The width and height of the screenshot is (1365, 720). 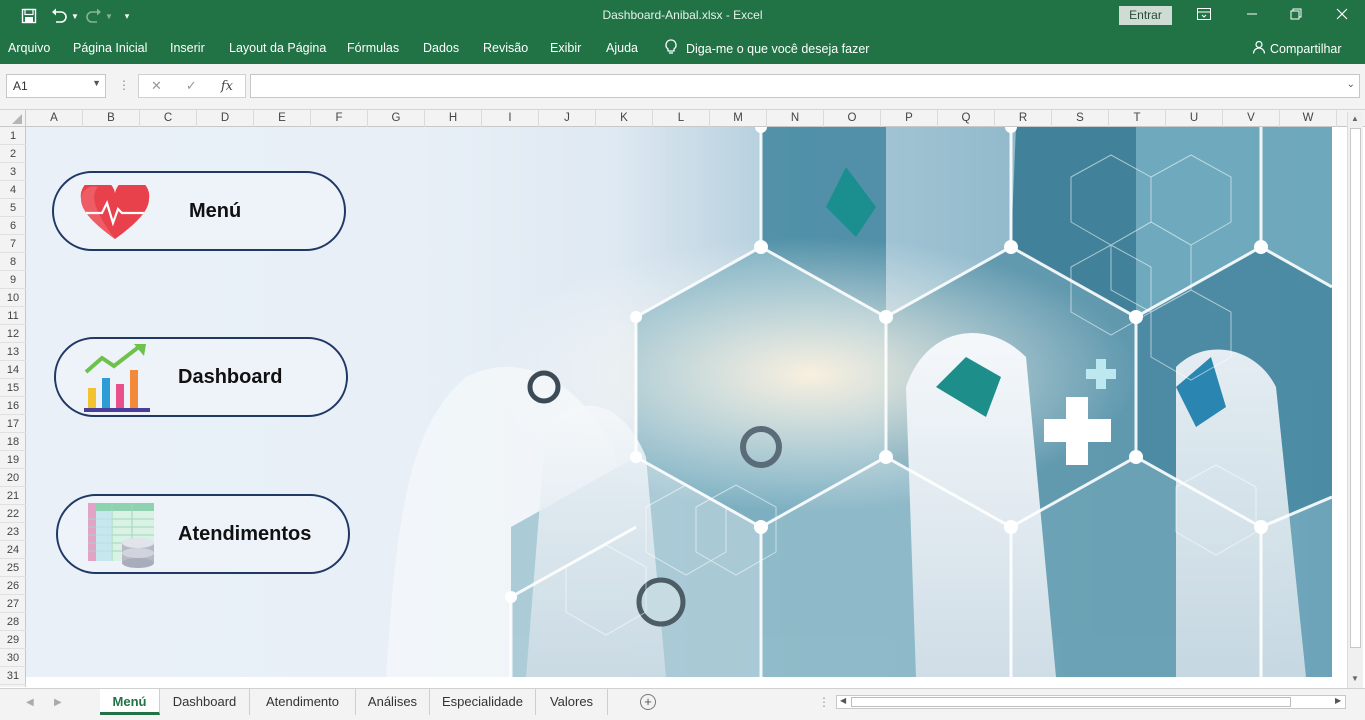 I want to click on column-header: M, so click(x=738, y=118).